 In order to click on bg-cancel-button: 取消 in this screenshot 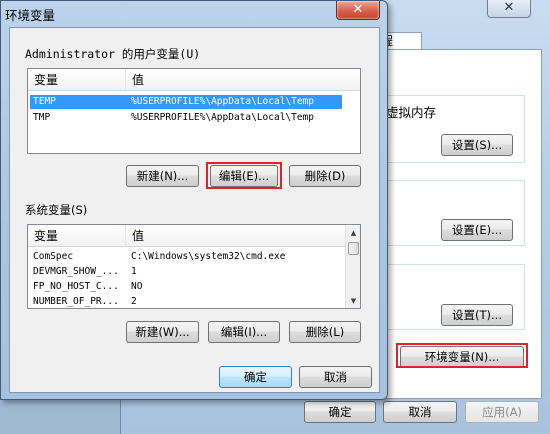, I will do `click(420, 412)`.